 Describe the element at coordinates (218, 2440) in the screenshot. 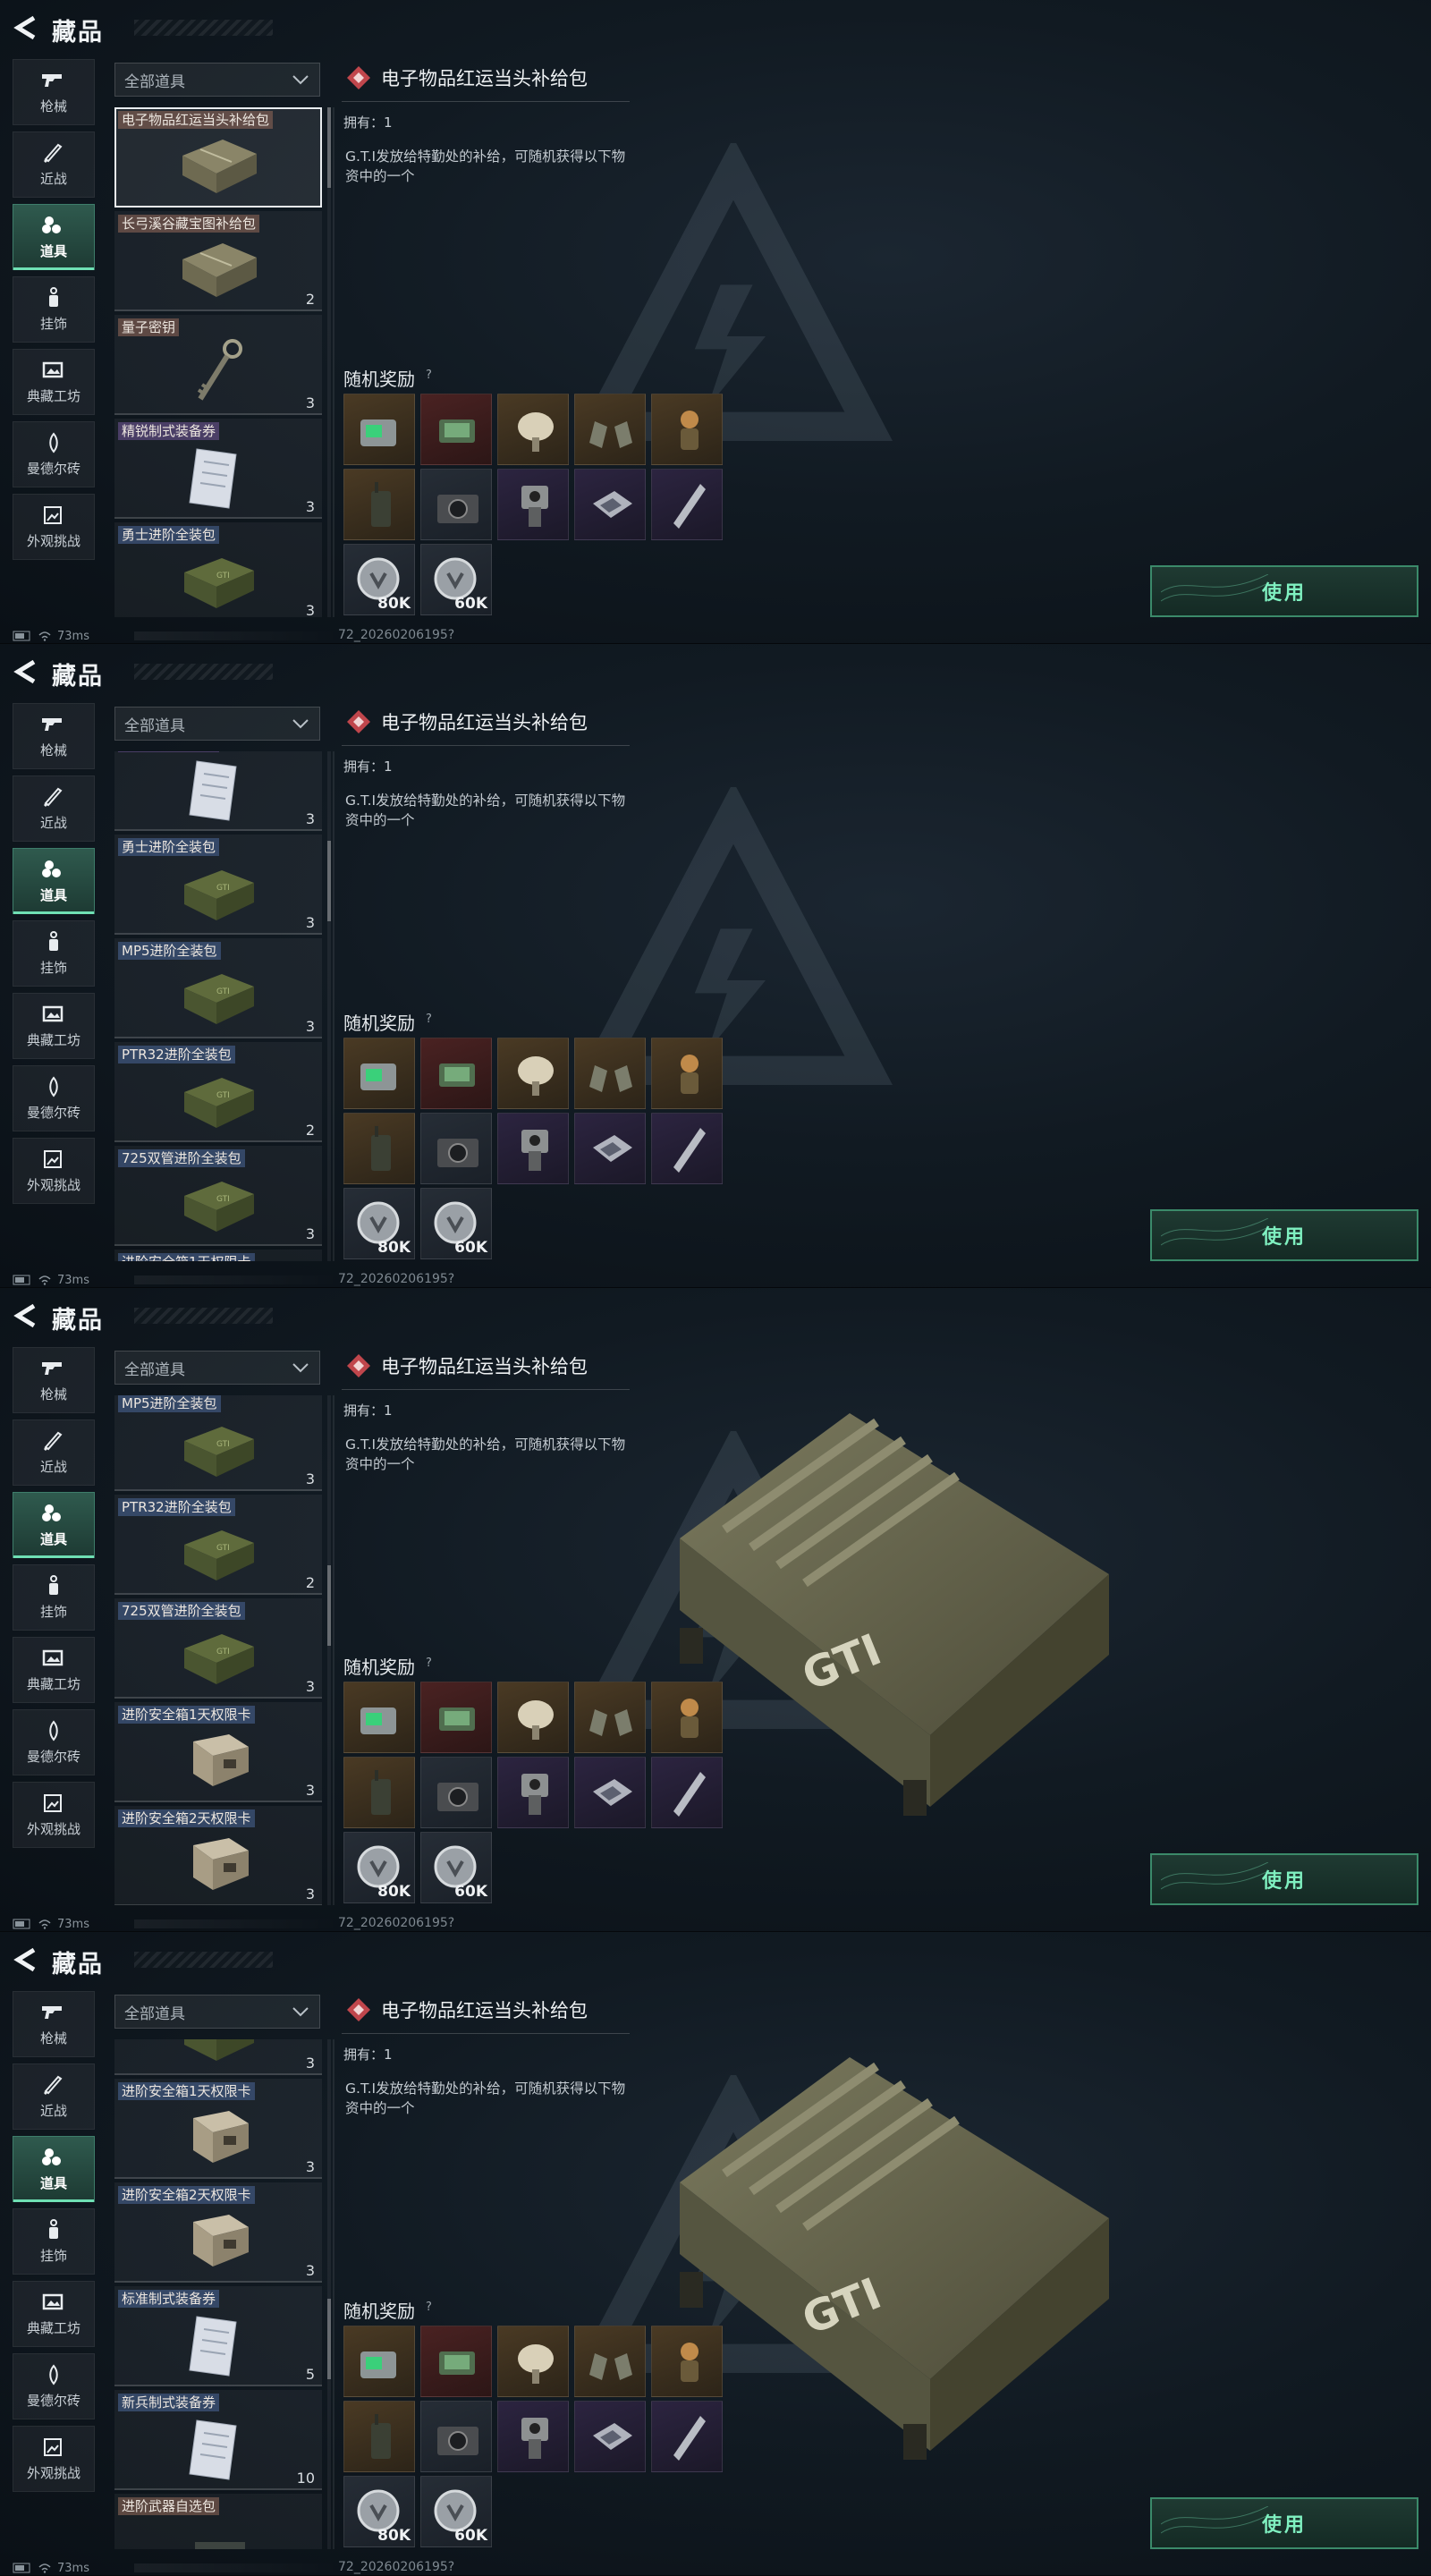

I see `item-card: 新兵制式装备券 10` at that location.